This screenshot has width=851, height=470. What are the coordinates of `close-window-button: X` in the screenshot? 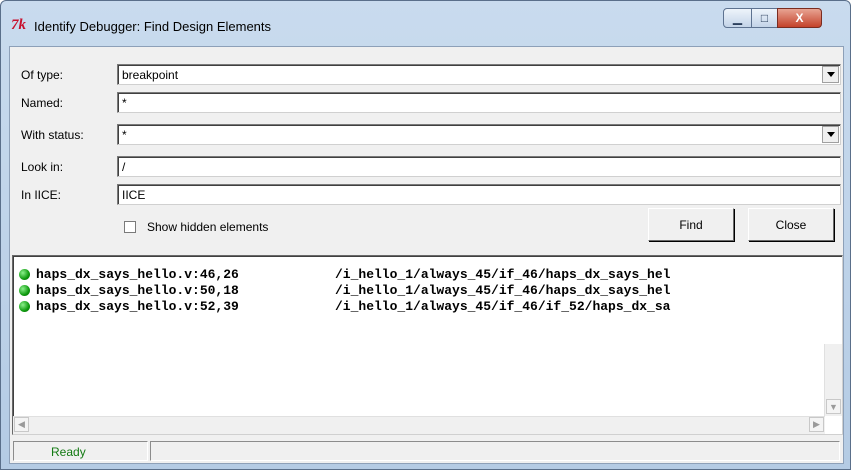 It's located at (799, 18).